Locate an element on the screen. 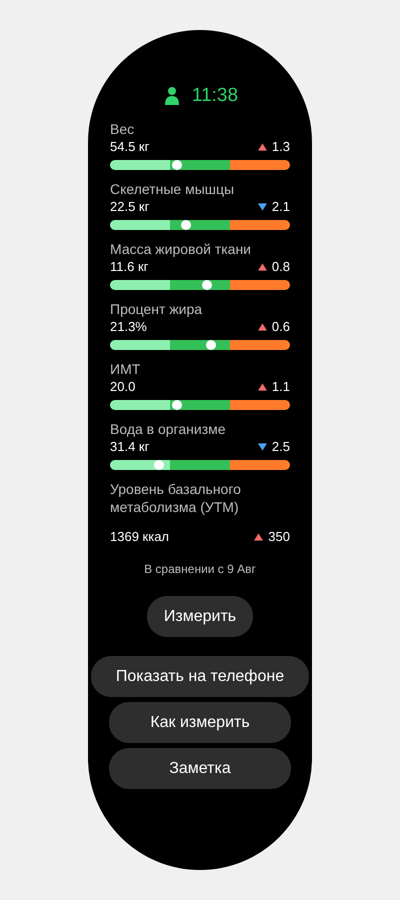 This screenshot has height=900, width=400. metric-name: Процент жира is located at coordinates (157, 309).